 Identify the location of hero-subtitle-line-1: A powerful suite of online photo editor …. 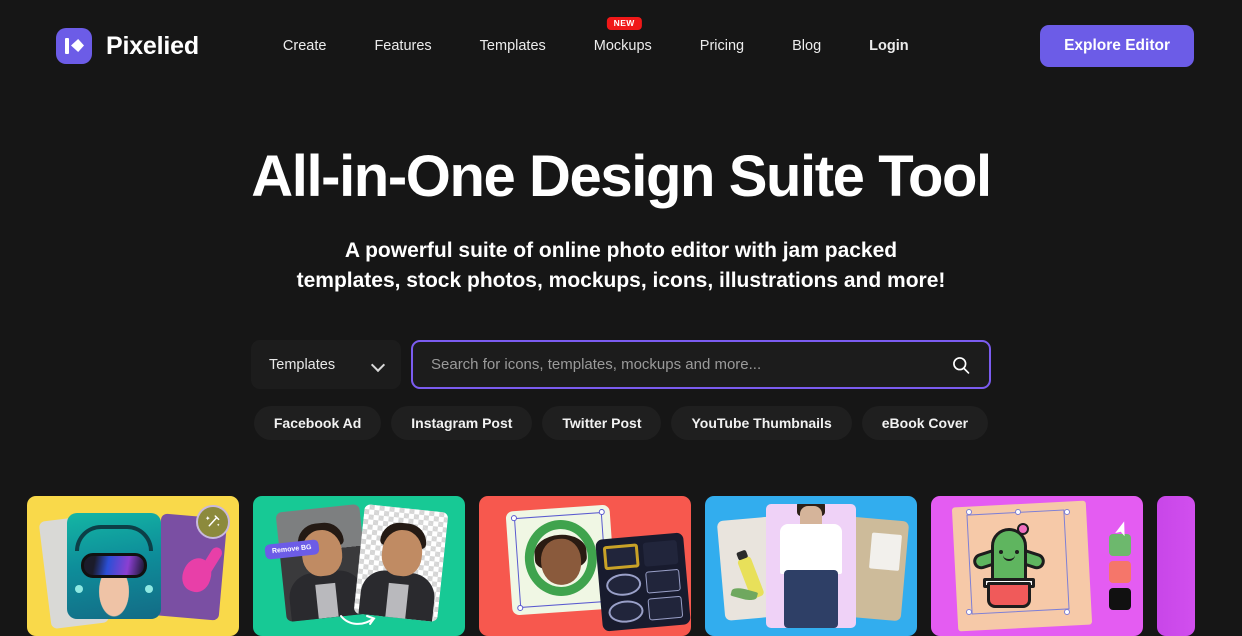
(621, 250).